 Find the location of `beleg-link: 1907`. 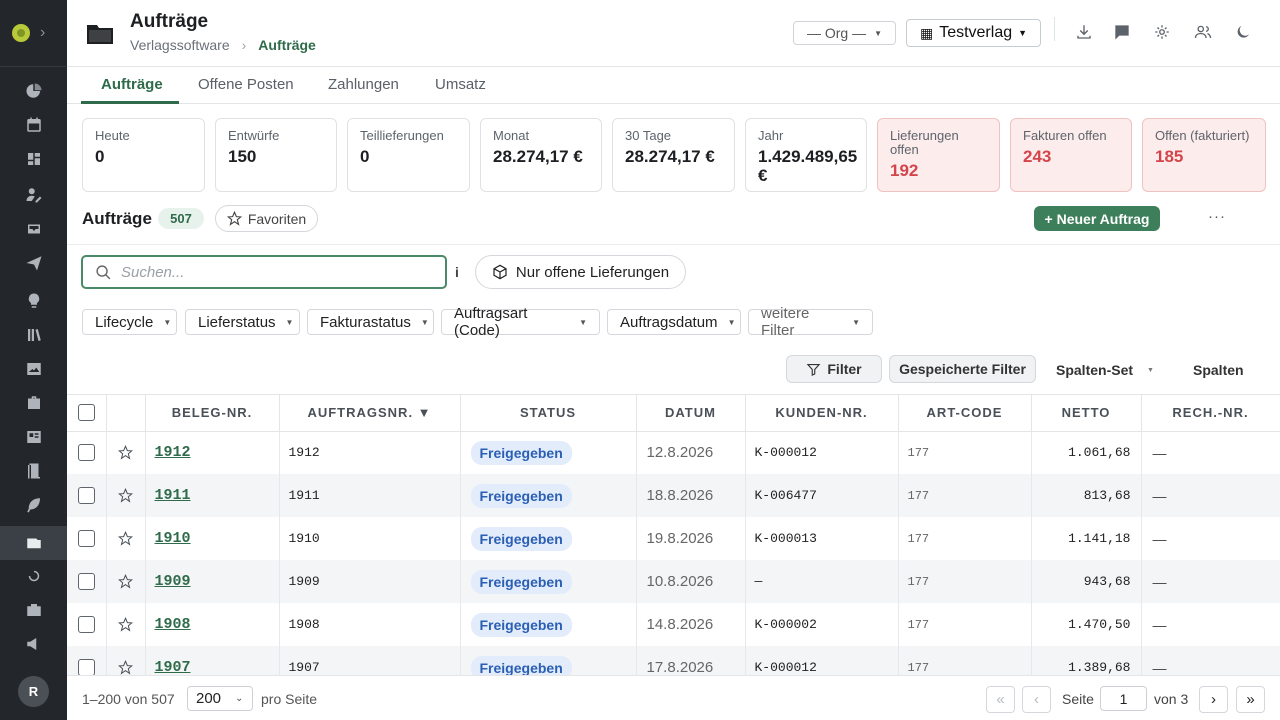

beleg-link: 1907 is located at coordinates (168, 667).